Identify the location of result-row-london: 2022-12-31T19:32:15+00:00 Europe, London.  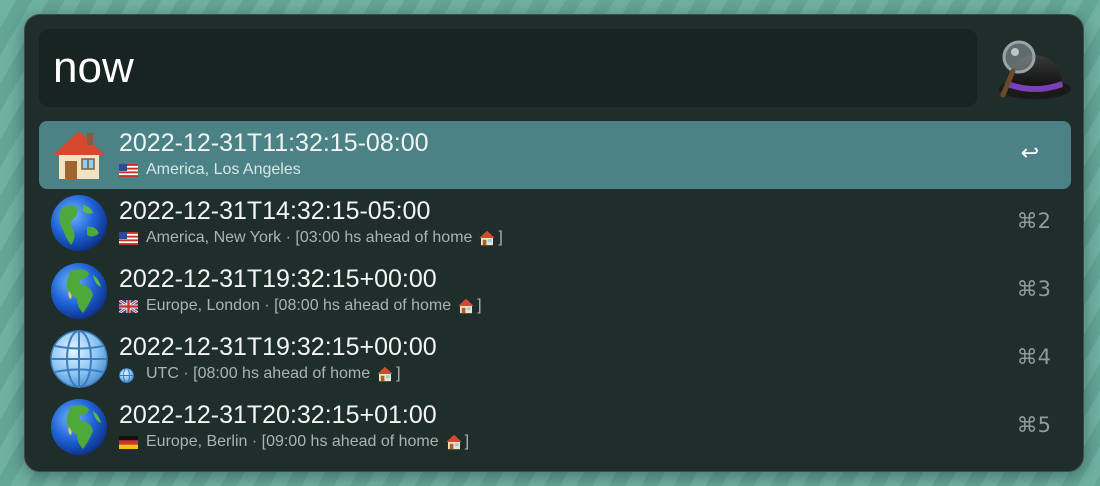
(555, 291).